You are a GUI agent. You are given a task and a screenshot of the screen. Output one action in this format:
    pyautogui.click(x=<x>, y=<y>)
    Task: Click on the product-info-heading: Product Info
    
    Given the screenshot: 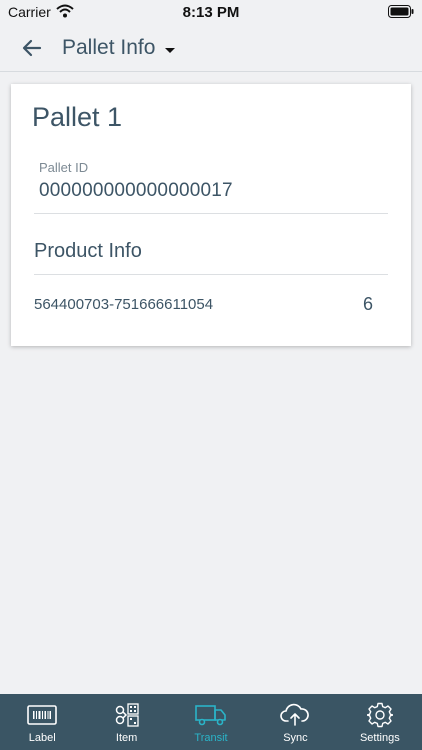 What is the action you would take?
    pyautogui.click(x=88, y=251)
    